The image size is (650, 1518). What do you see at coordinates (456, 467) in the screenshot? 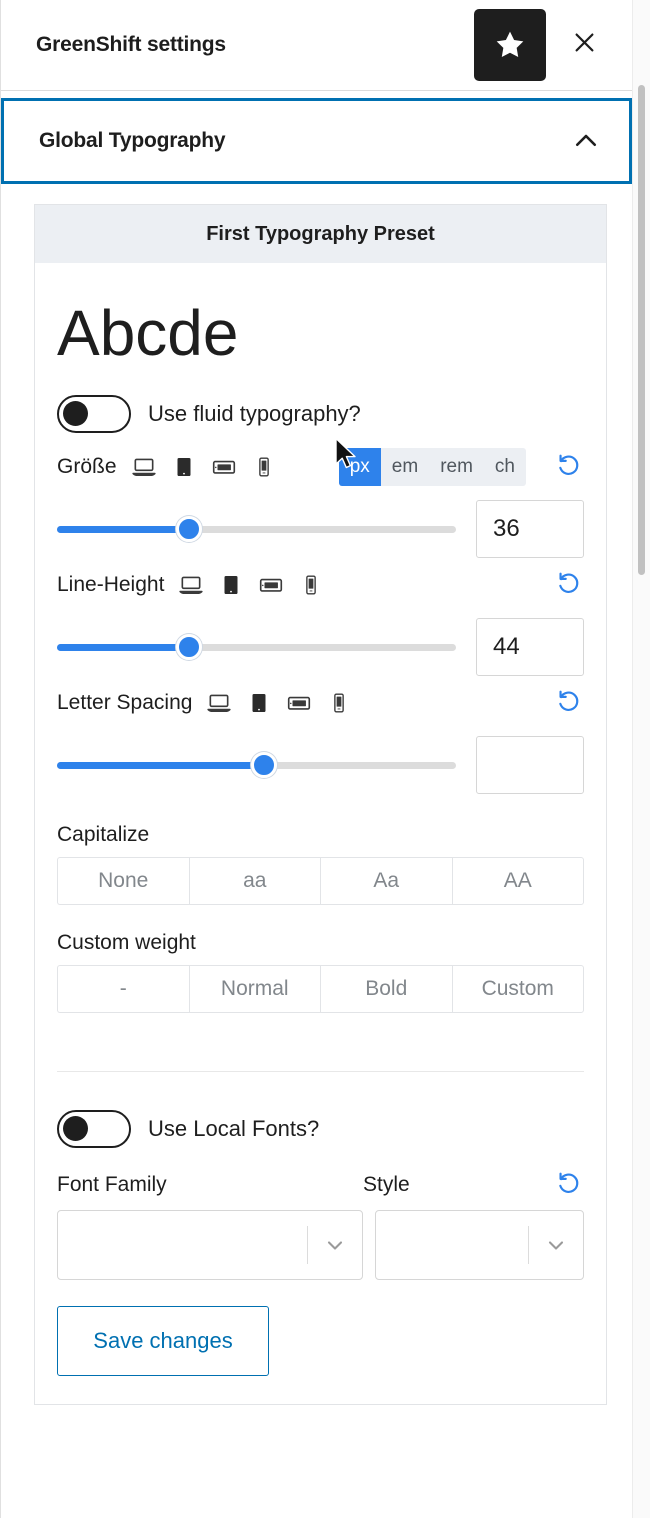
I see `unit-option-rem: rem` at bounding box center [456, 467].